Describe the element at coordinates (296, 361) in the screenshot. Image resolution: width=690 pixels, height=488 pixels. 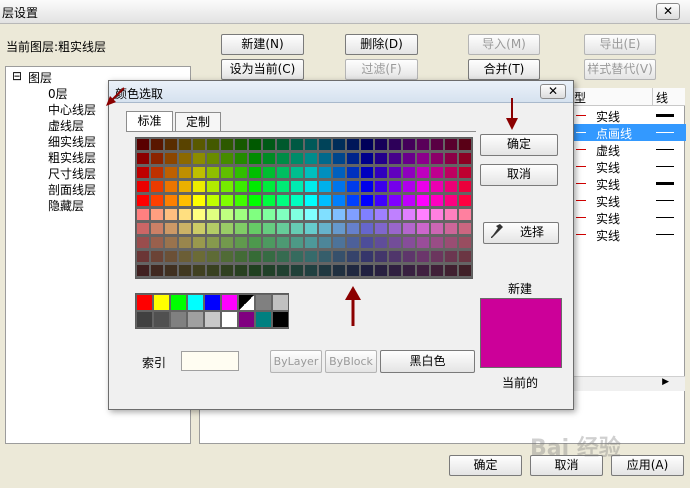
I see `bylayer-button: ByLayer` at that location.